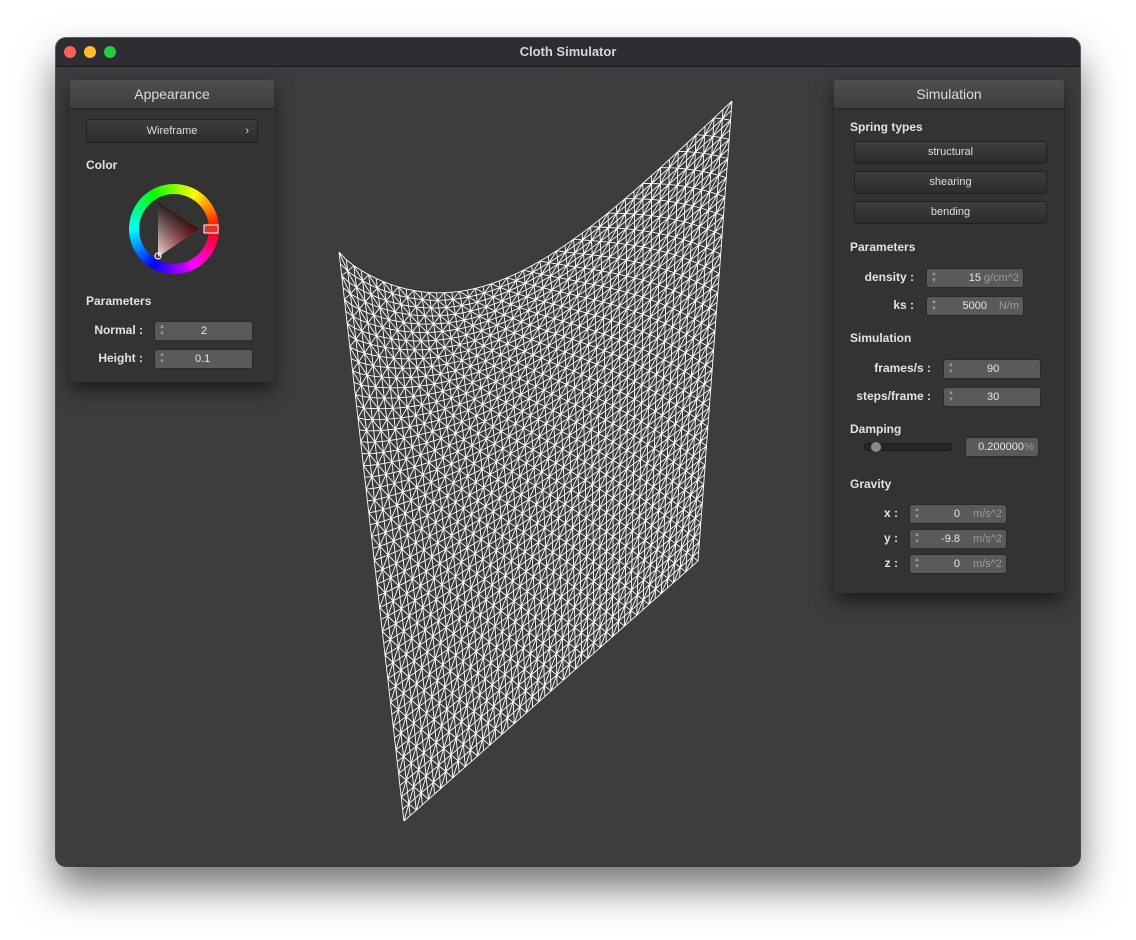 The height and width of the screenshot is (940, 1136). What do you see at coordinates (1008, 306) in the screenshot?
I see `ks-unit: N/m` at bounding box center [1008, 306].